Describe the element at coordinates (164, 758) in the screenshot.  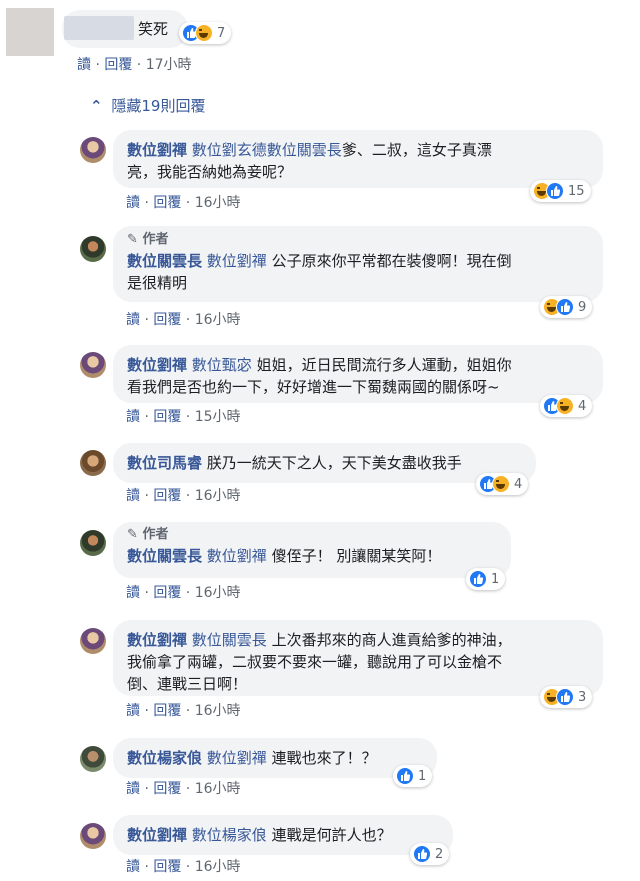
I see `commenter-name: 數位楊家俍` at that location.